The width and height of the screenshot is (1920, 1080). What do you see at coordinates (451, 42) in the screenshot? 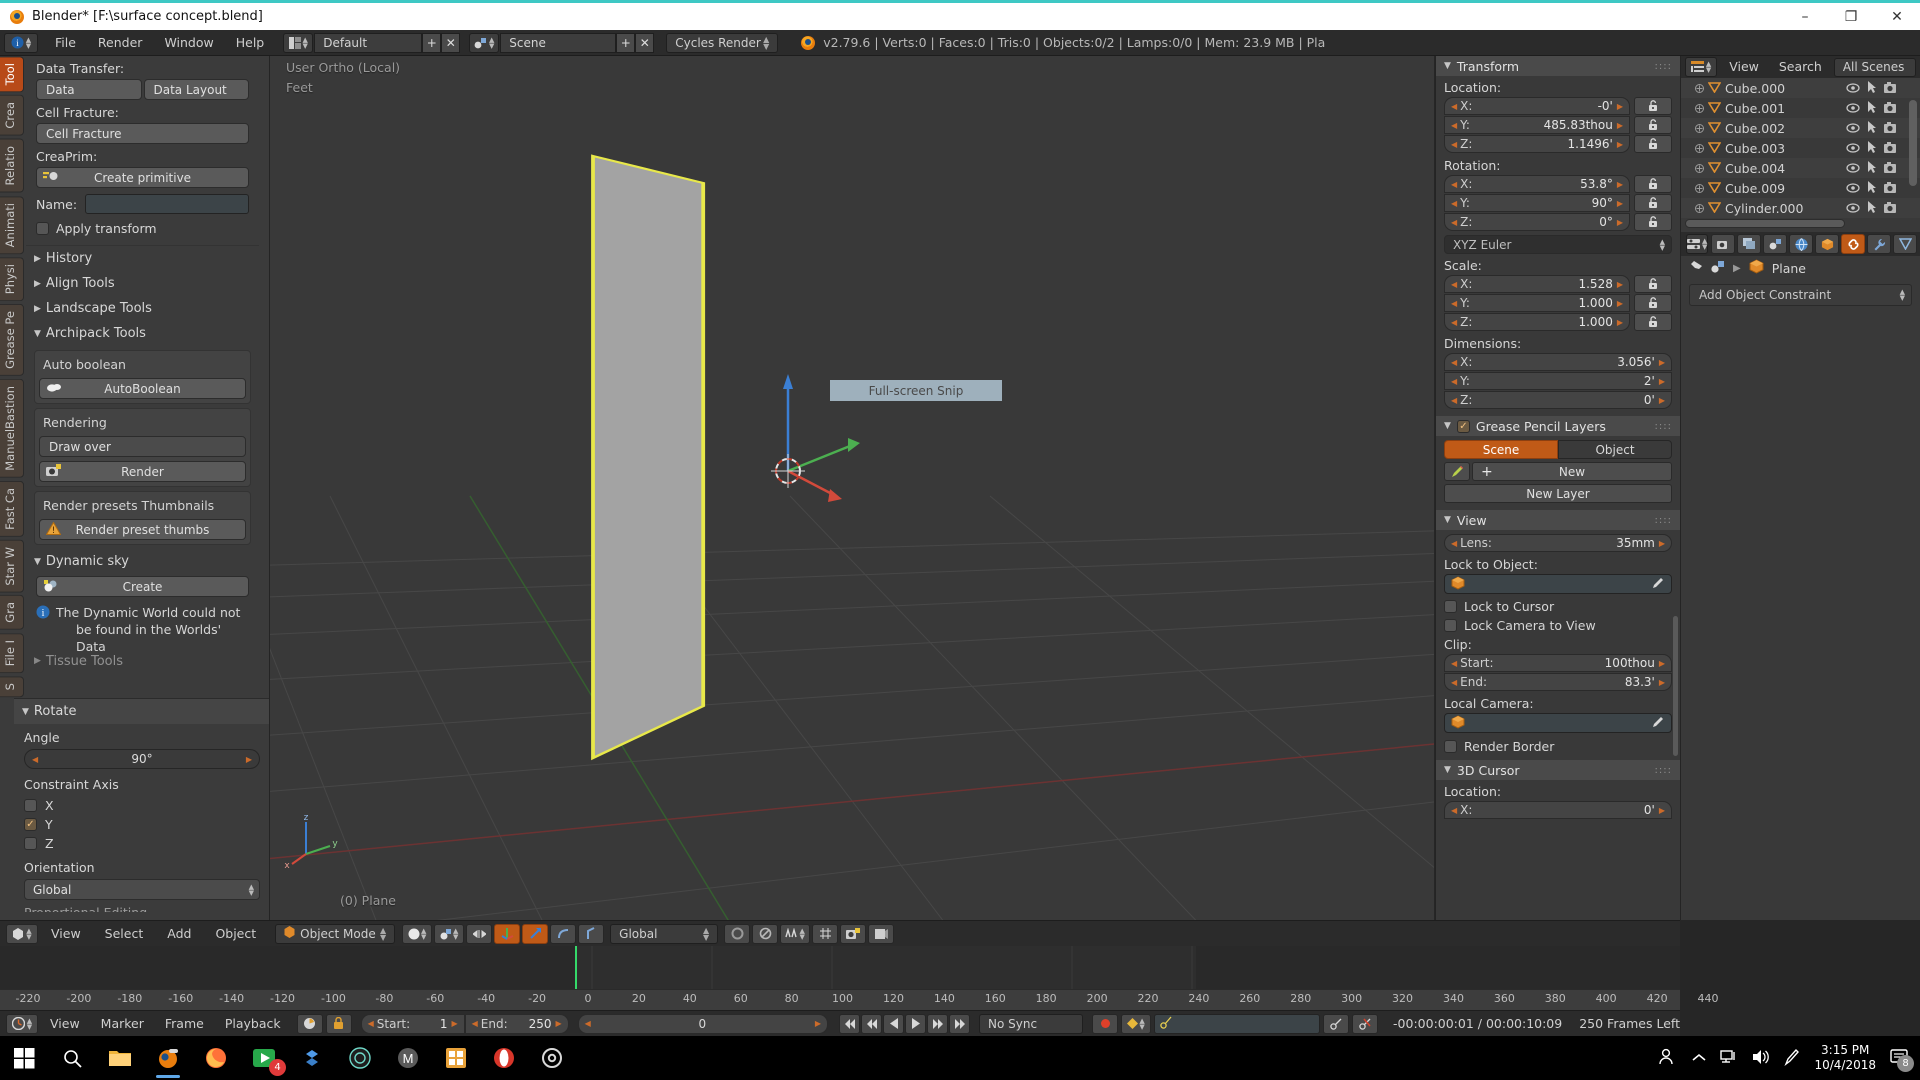
I see `remove-layout-button: ✕` at bounding box center [451, 42].